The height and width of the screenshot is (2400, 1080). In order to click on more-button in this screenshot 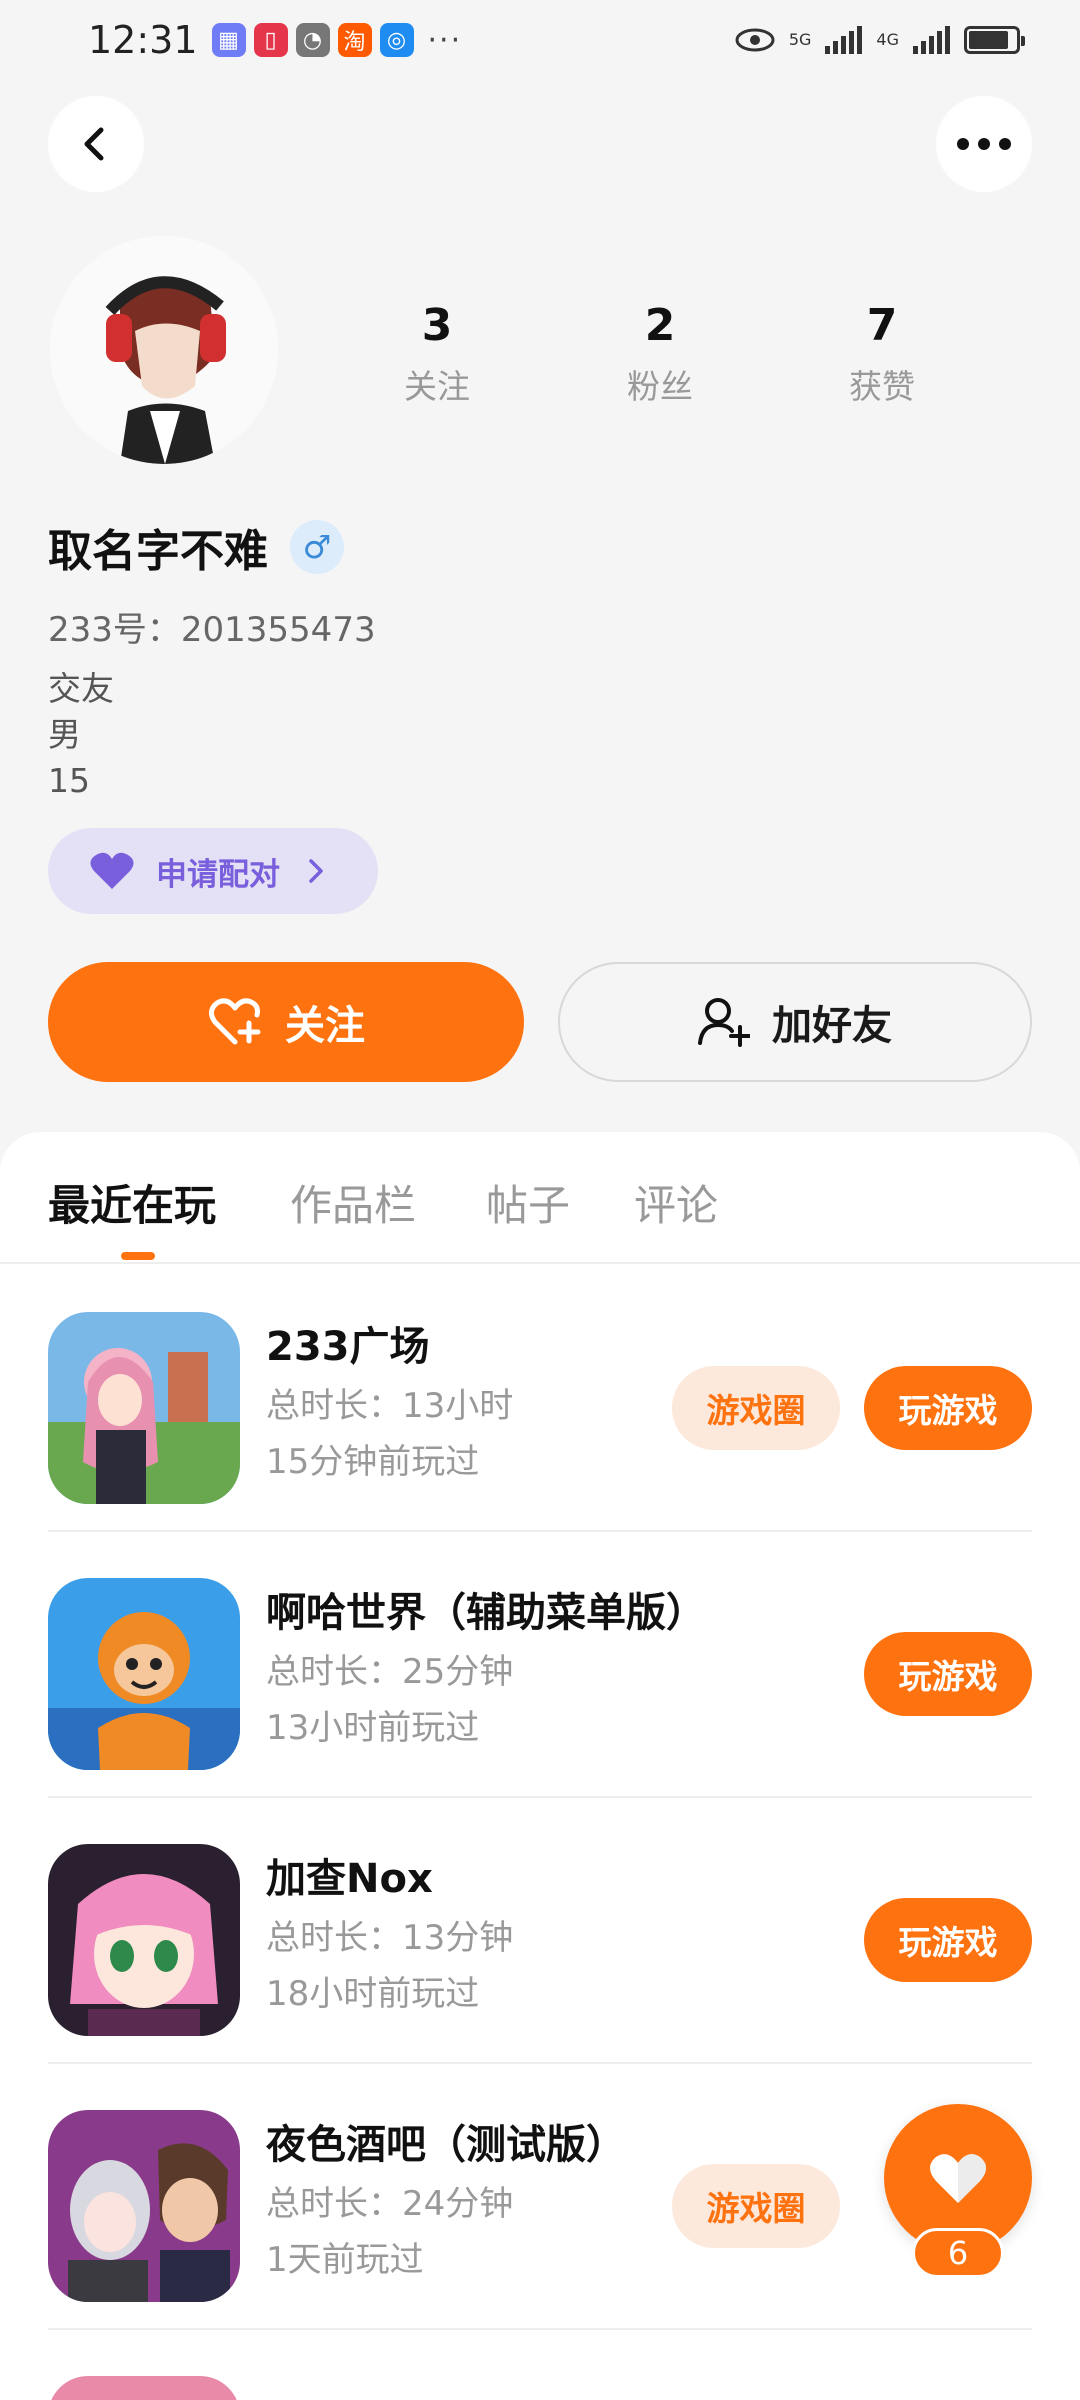, I will do `click(984, 144)`.